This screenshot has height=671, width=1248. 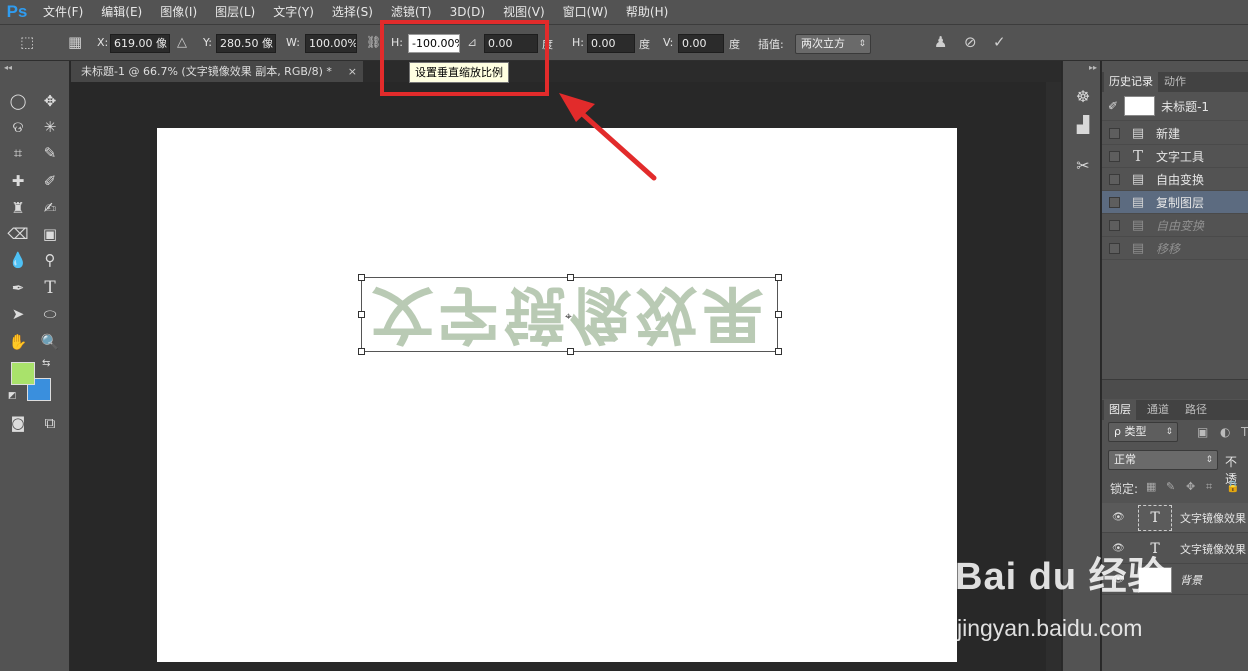 I want to click on tab-actions: 动作, so click(x=1175, y=82).